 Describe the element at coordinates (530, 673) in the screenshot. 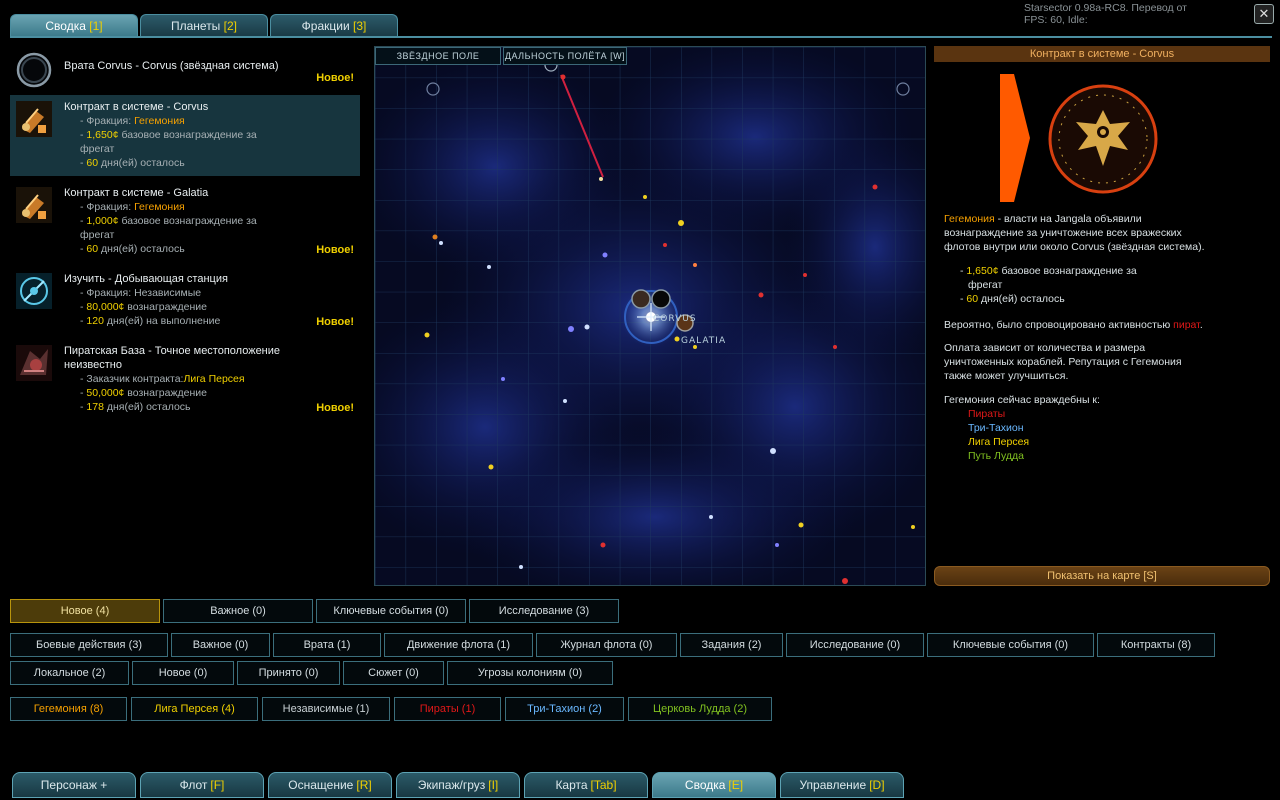

I see `filter-colony-threats: Угрозы колониям (0)` at that location.